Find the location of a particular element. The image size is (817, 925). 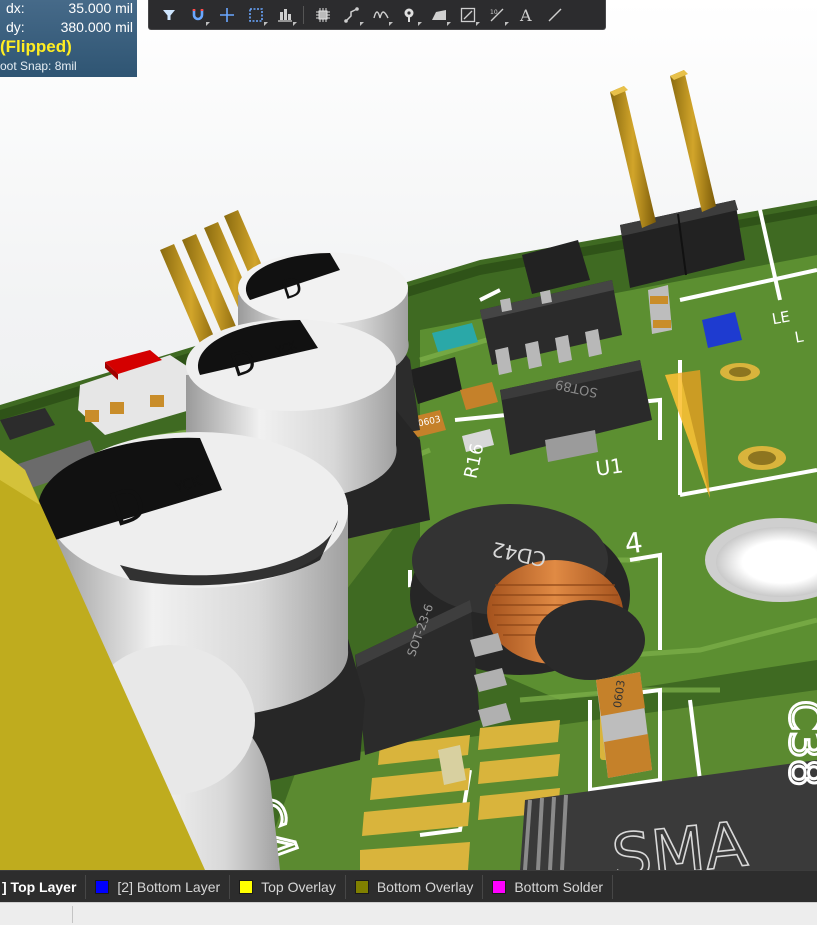

snap-magnet-button is located at coordinates (197, 15).